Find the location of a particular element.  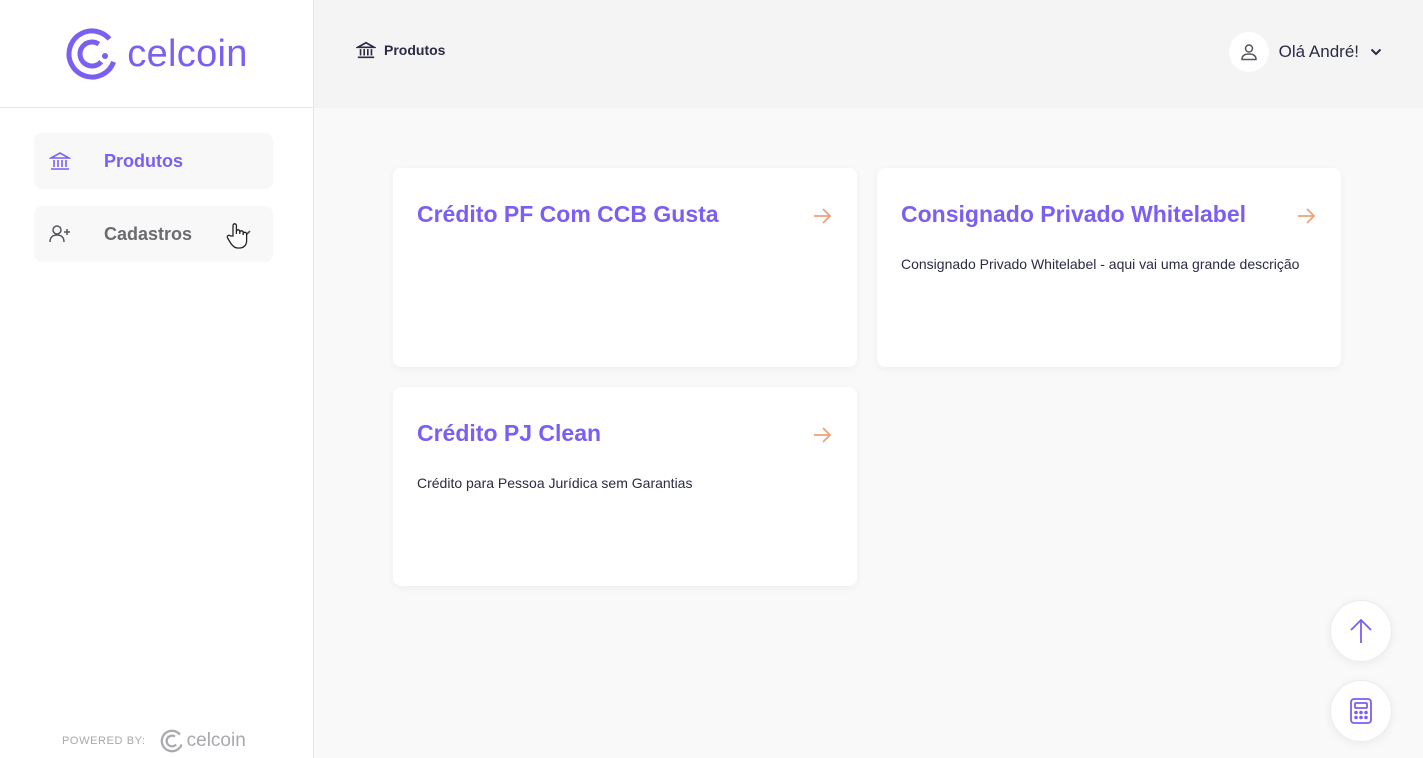

breadcrumb-label: Produtos is located at coordinates (415, 50).